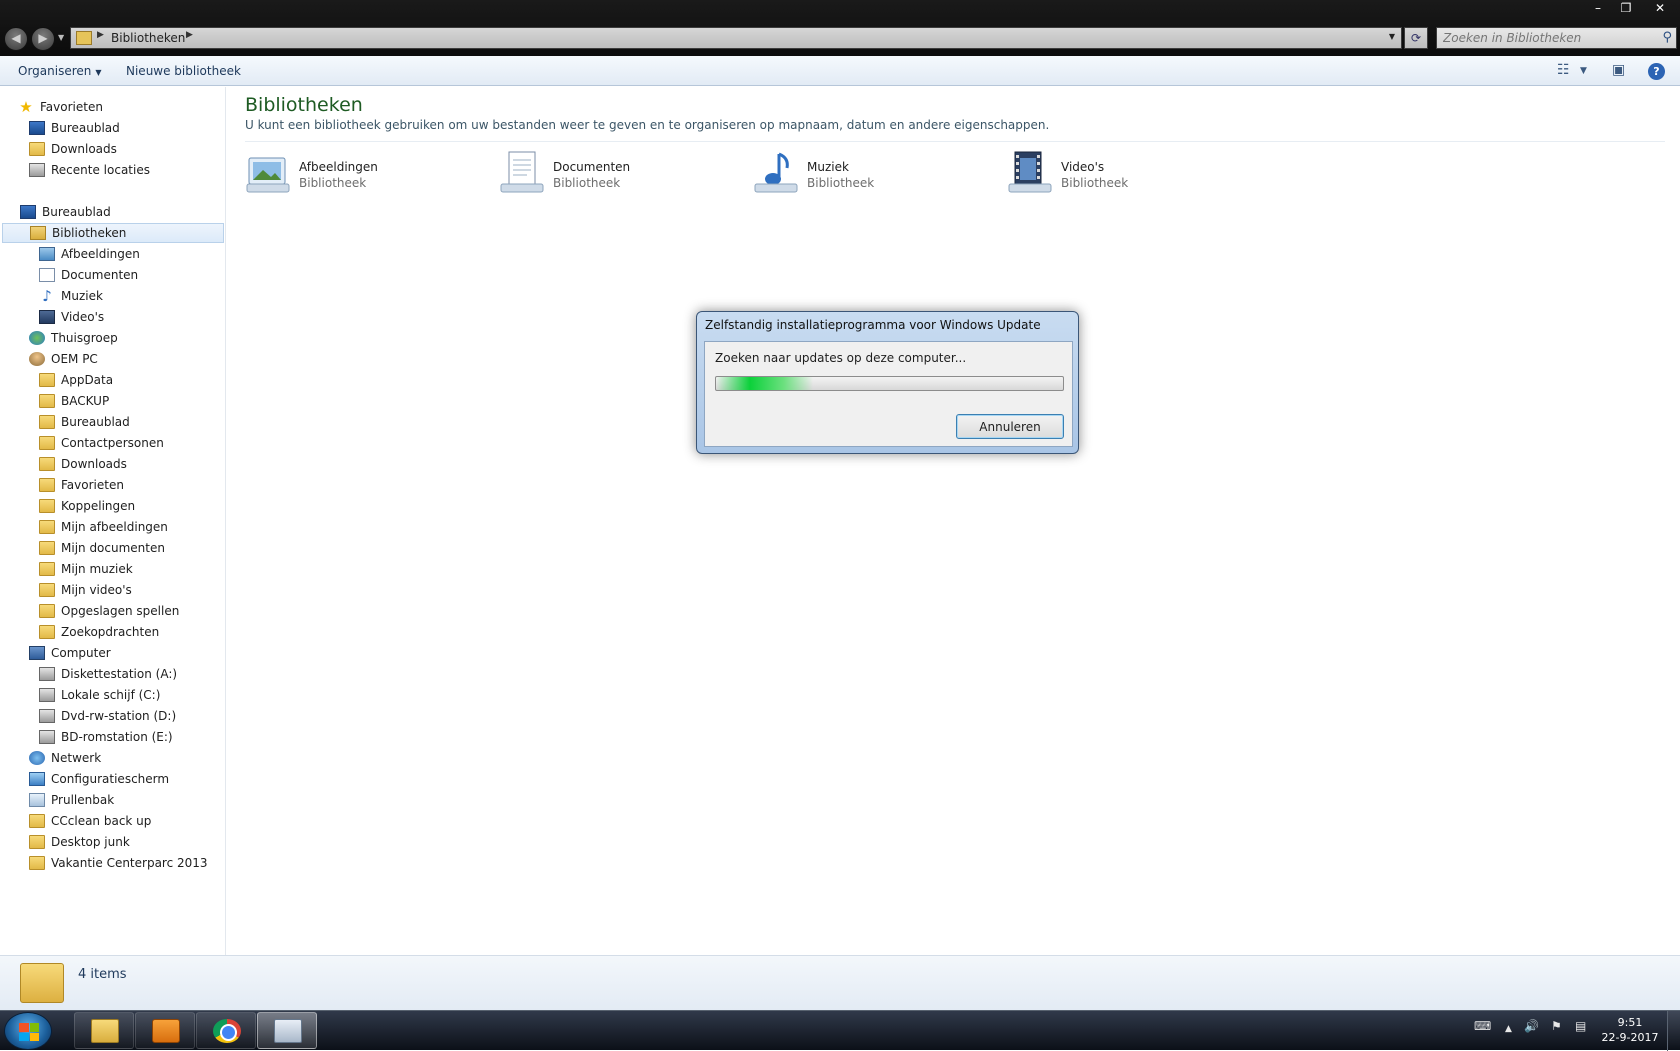 This screenshot has width=1680, height=1051. Describe the element at coordinates (47, 380) in the screenshot. I see `folder-icon` at that location.